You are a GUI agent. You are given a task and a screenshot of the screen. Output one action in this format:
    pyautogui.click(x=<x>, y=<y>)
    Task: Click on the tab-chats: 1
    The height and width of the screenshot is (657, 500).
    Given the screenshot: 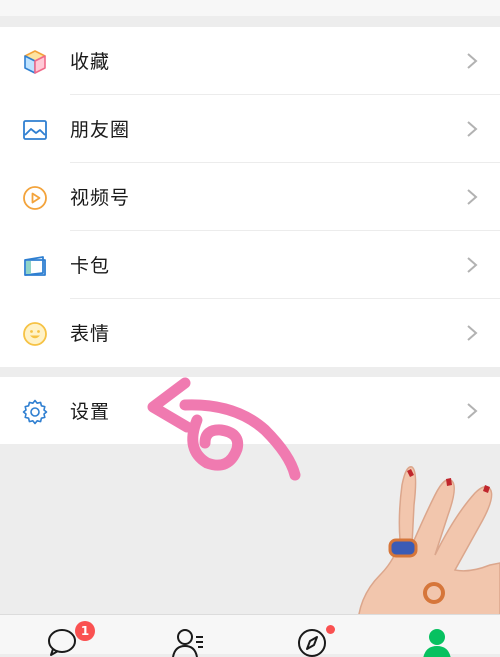 What is the action you would take?
    pyautogui.click(x=62, y=635)
    